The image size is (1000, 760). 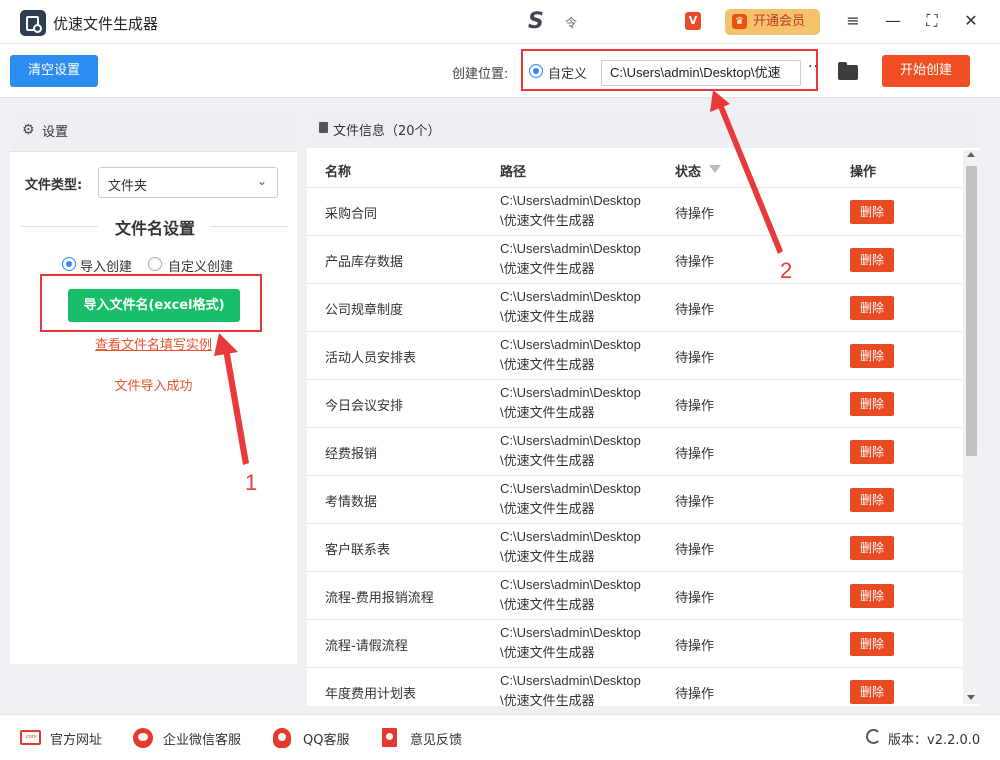 What do you see at coordinates (739, 21) in the screenshot?
I see `crown-icon: ♛` at bounding box center [739, 21].